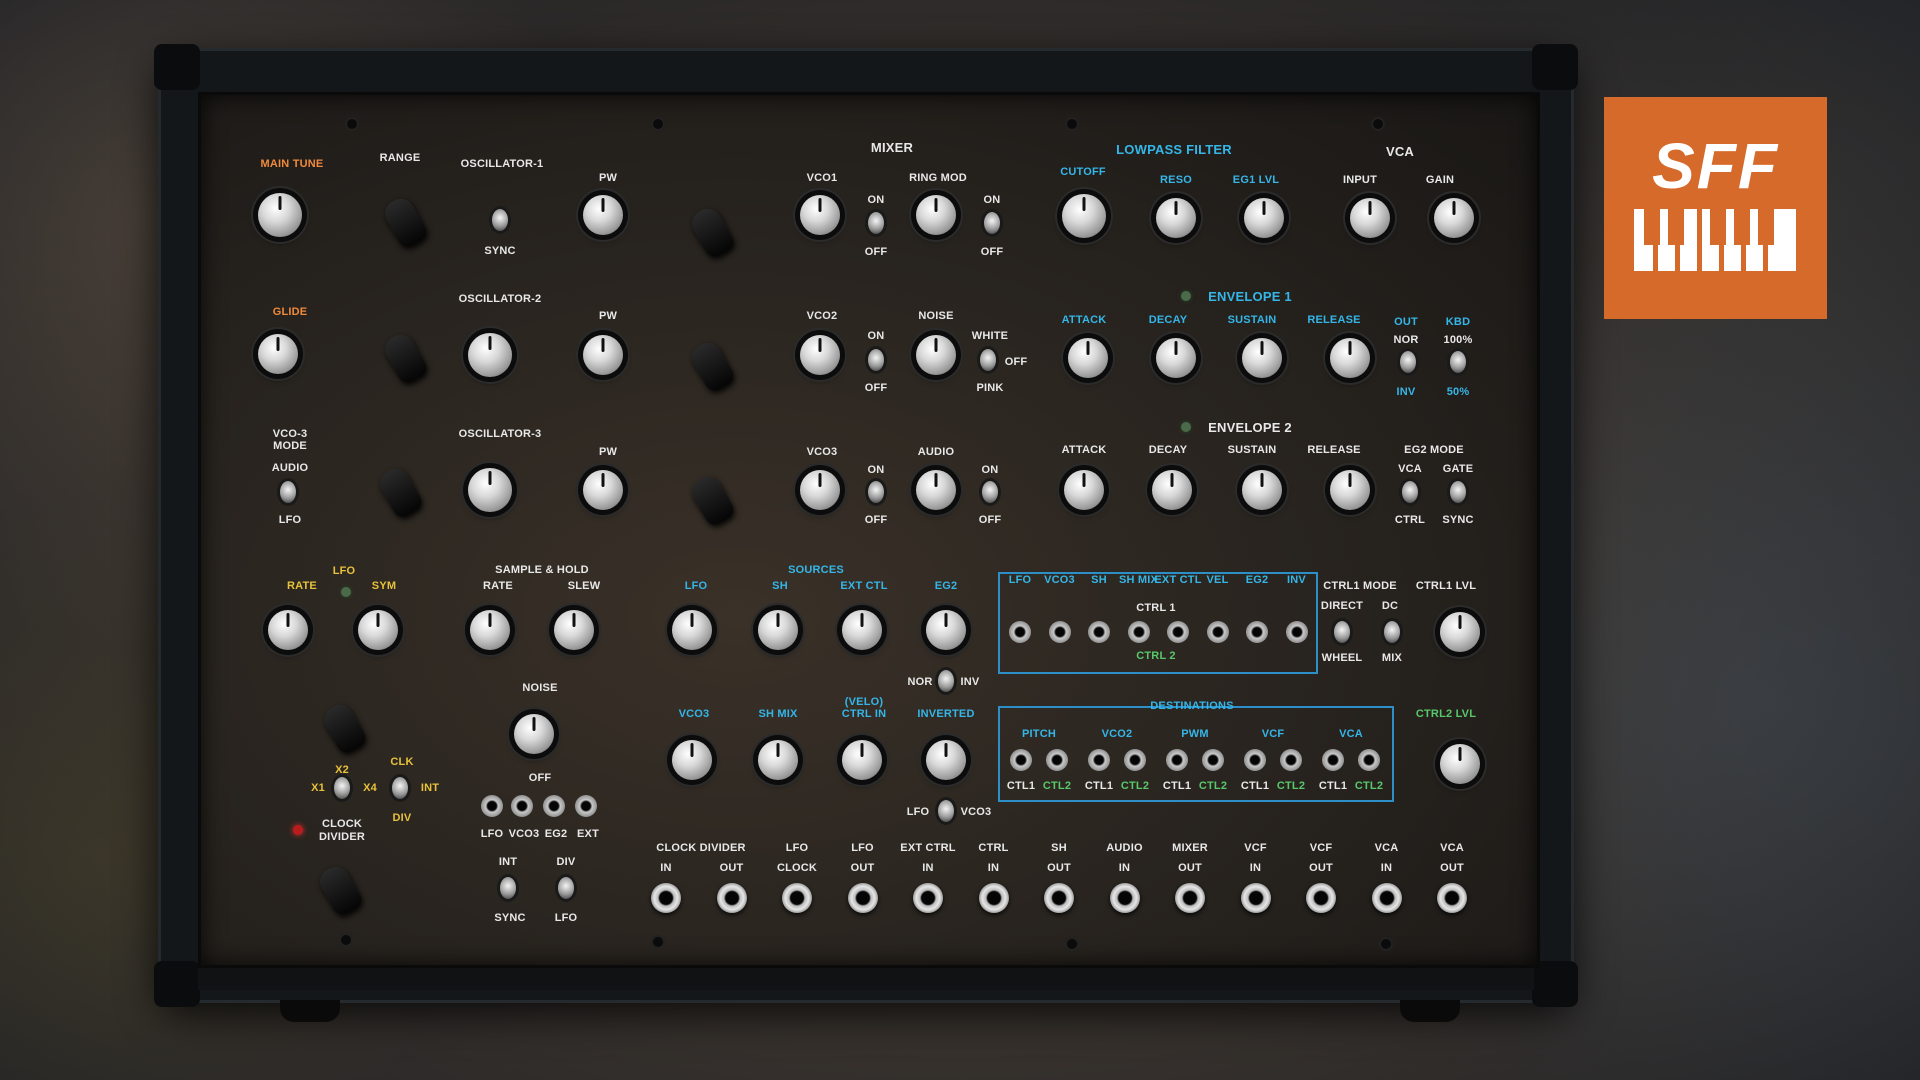 This screenshot has height=1080, width=1920. Describe the element at coordinates (778, 630) in the screenshot. I see `src-sh-knob` at that location.